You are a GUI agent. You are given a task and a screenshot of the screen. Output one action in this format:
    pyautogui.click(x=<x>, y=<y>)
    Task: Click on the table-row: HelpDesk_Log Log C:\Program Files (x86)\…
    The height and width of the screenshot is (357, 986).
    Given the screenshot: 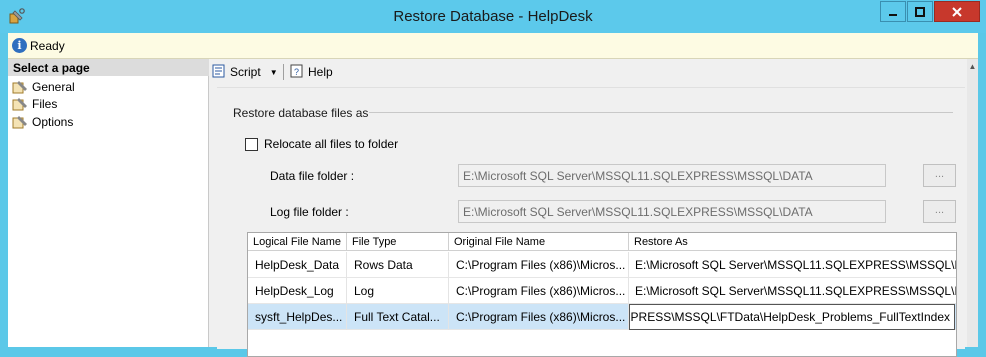 What is the action you would take?
    pyautogui.click(x=602, y=291)
    